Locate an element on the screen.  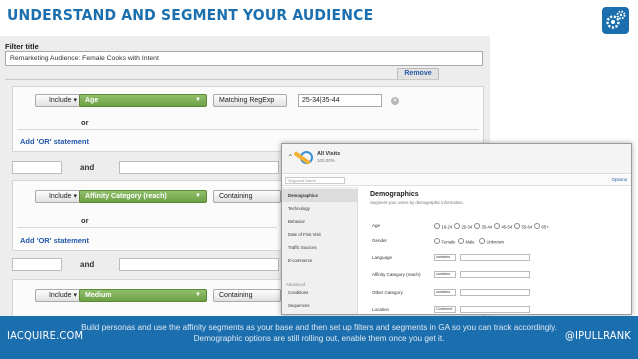
gears-logo-icon is located at coordinates (615, 20).